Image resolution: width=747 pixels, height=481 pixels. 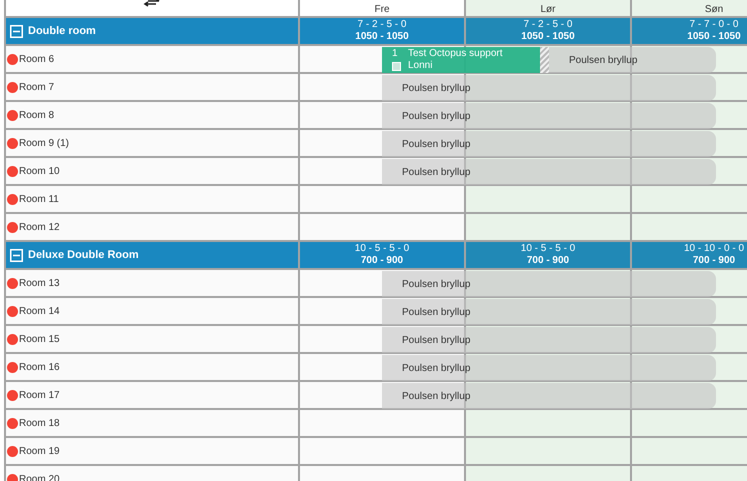 What do you see at coordinates (44, 143) in the screenshot?
I see `room-name: Room 9 (1)` at bounding box center [44, 143].